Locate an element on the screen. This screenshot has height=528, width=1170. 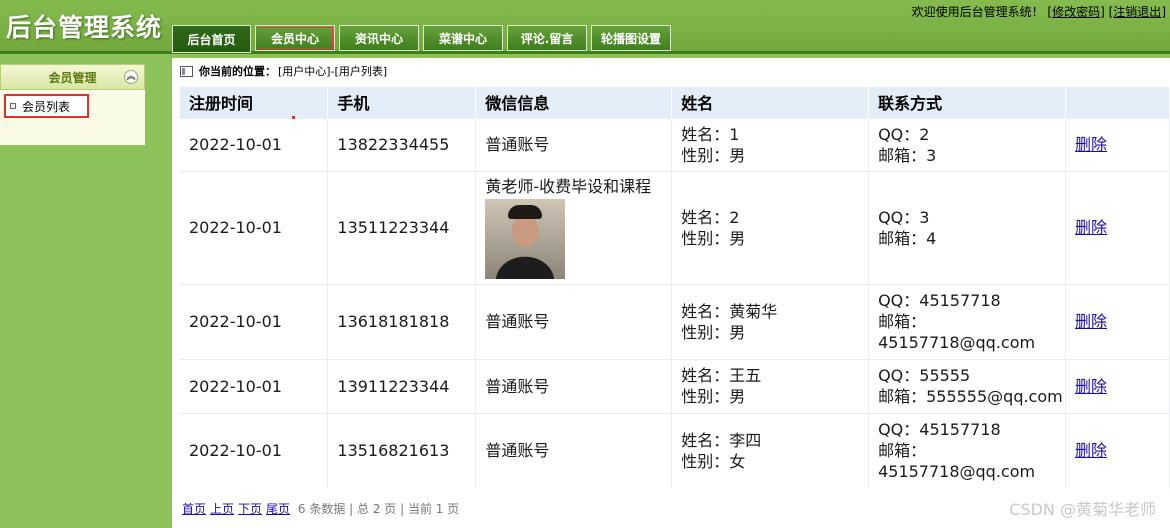
pager-summary: 6 条数据 | 总 2 页 | 当前 1 页 is located at coordinates (378, 509).